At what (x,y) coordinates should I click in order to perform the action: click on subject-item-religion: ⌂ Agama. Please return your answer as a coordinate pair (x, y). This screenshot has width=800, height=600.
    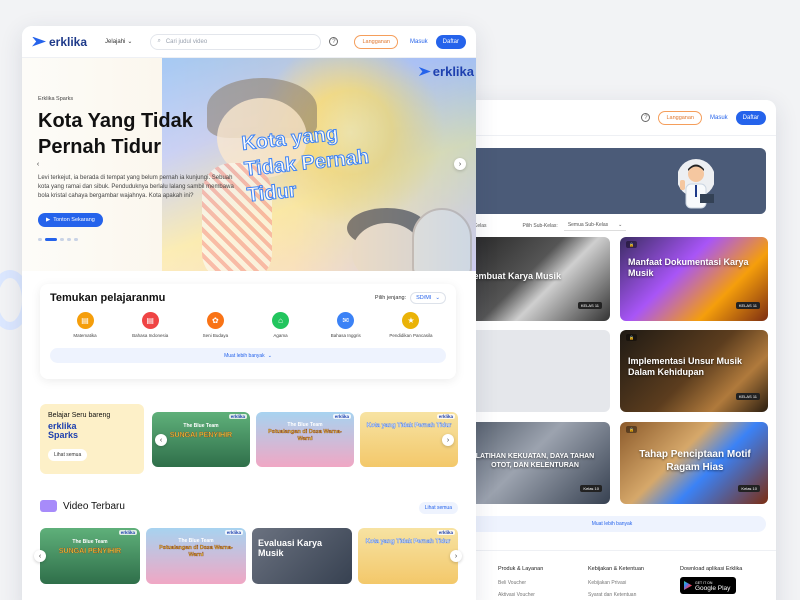
    Looking at the image, I should click on (281, 325).